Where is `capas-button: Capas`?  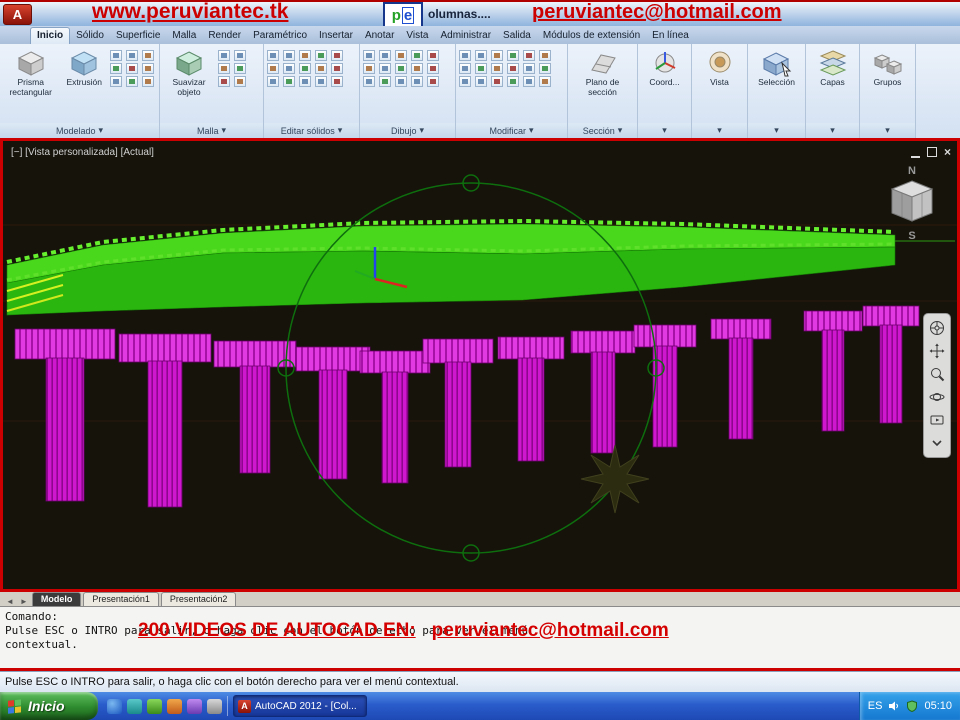 capas-button: Capas is located at coordinates (832, 67).